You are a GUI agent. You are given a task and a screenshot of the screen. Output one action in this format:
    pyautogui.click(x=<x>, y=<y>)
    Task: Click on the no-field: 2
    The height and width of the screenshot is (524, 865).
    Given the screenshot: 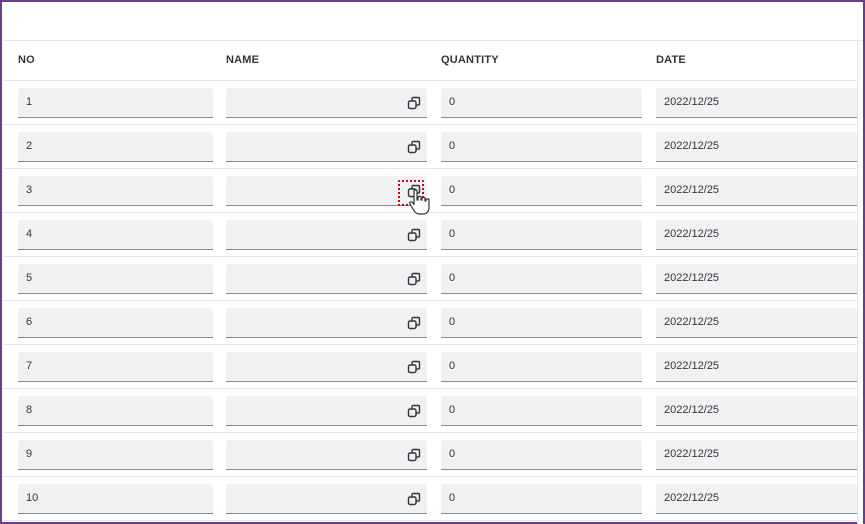 What is the action you would take?
    pyautogui.click(x=115, y=147)
    